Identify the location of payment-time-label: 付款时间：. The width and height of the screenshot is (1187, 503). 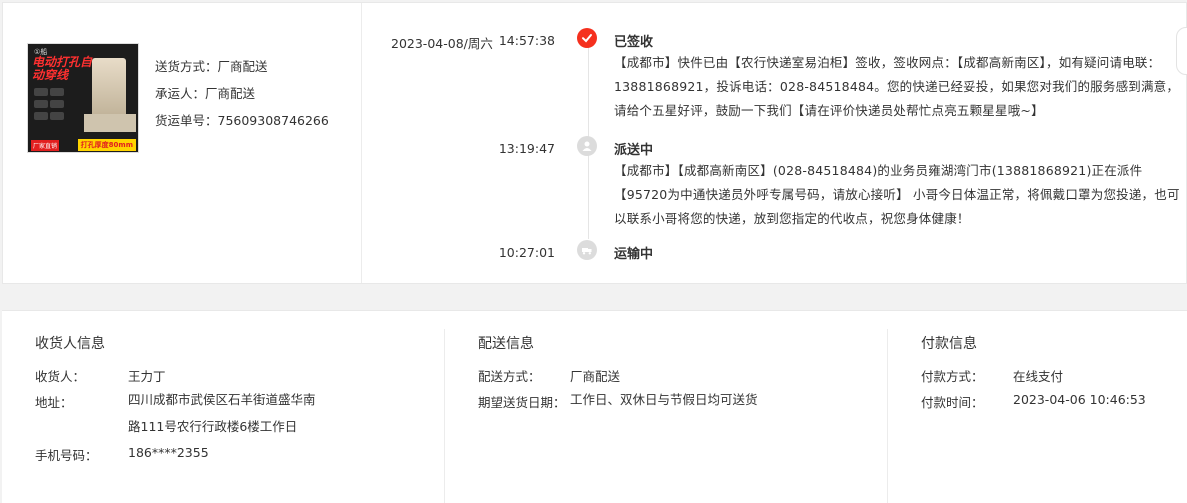
(952, 402).